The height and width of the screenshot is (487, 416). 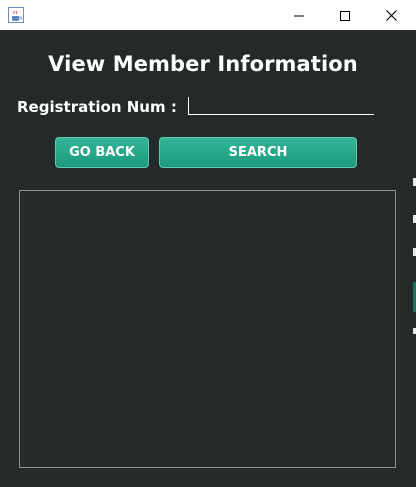 I want to click on go-back-label: GO BACK, so click(x=102, y=152).